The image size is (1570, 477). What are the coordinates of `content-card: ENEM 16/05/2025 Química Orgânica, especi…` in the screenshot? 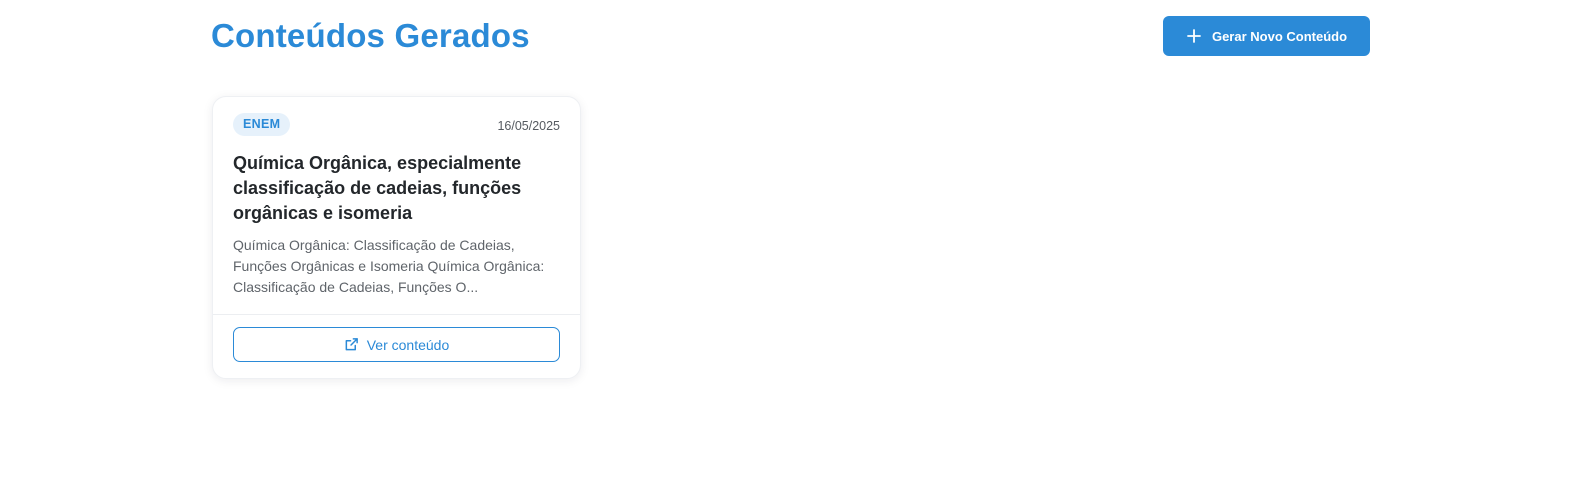 It's located at (396, 237).